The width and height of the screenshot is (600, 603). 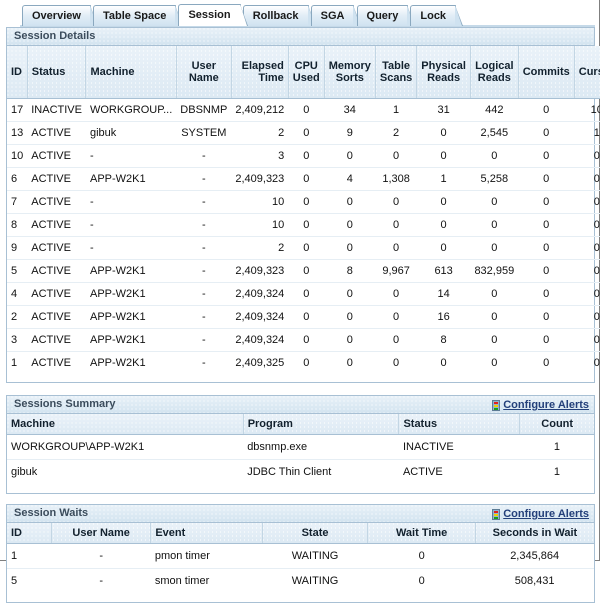 What do you see at coordinates (101, 533) in the screenshot?
I see `column-header-1: User Name` at bounding box center [101, 533].